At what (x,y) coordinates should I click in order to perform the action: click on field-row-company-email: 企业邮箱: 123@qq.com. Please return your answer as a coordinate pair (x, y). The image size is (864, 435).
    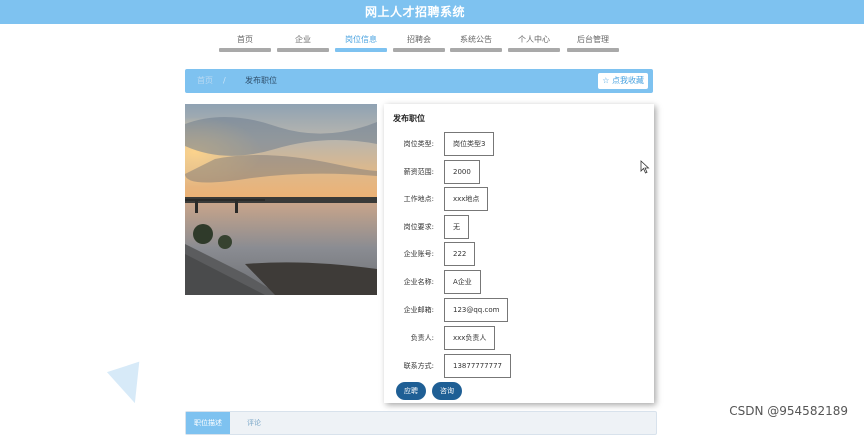
    Looking at the image, I should click on (519, 310).